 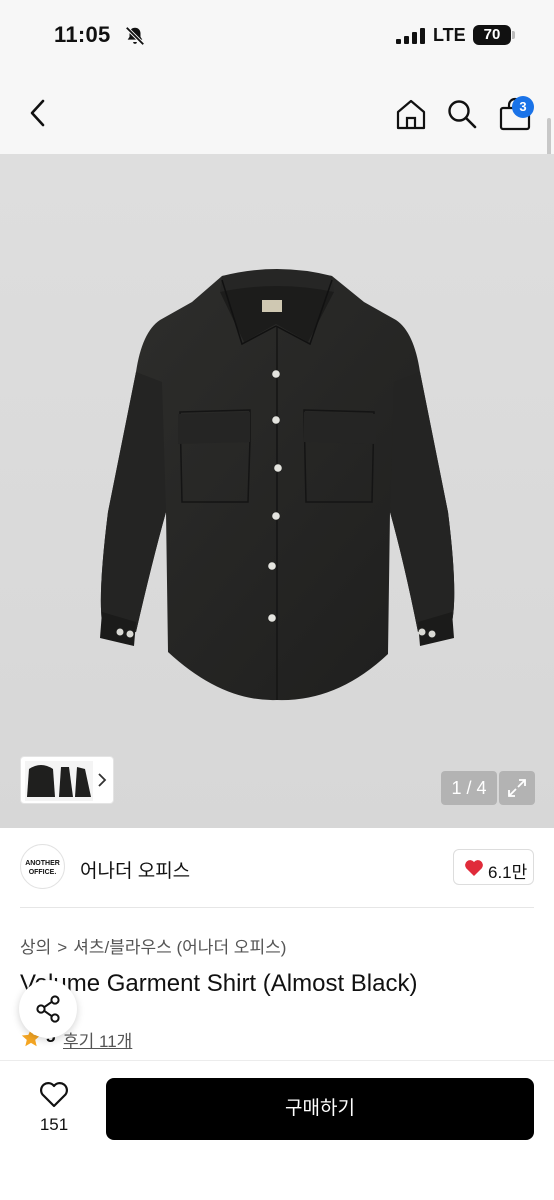 What do you see at coordinates (462, 114) in the screenshot?
I see `search-icon` at bounding box center [462, 114].